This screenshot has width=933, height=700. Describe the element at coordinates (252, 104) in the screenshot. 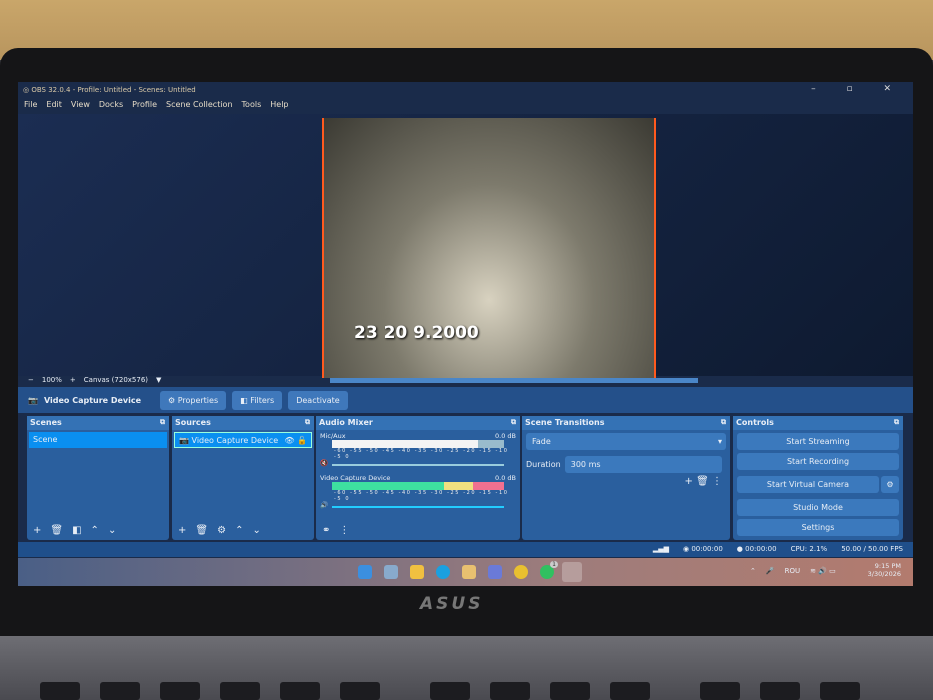

I see `menu-tools: Tools` at that location.